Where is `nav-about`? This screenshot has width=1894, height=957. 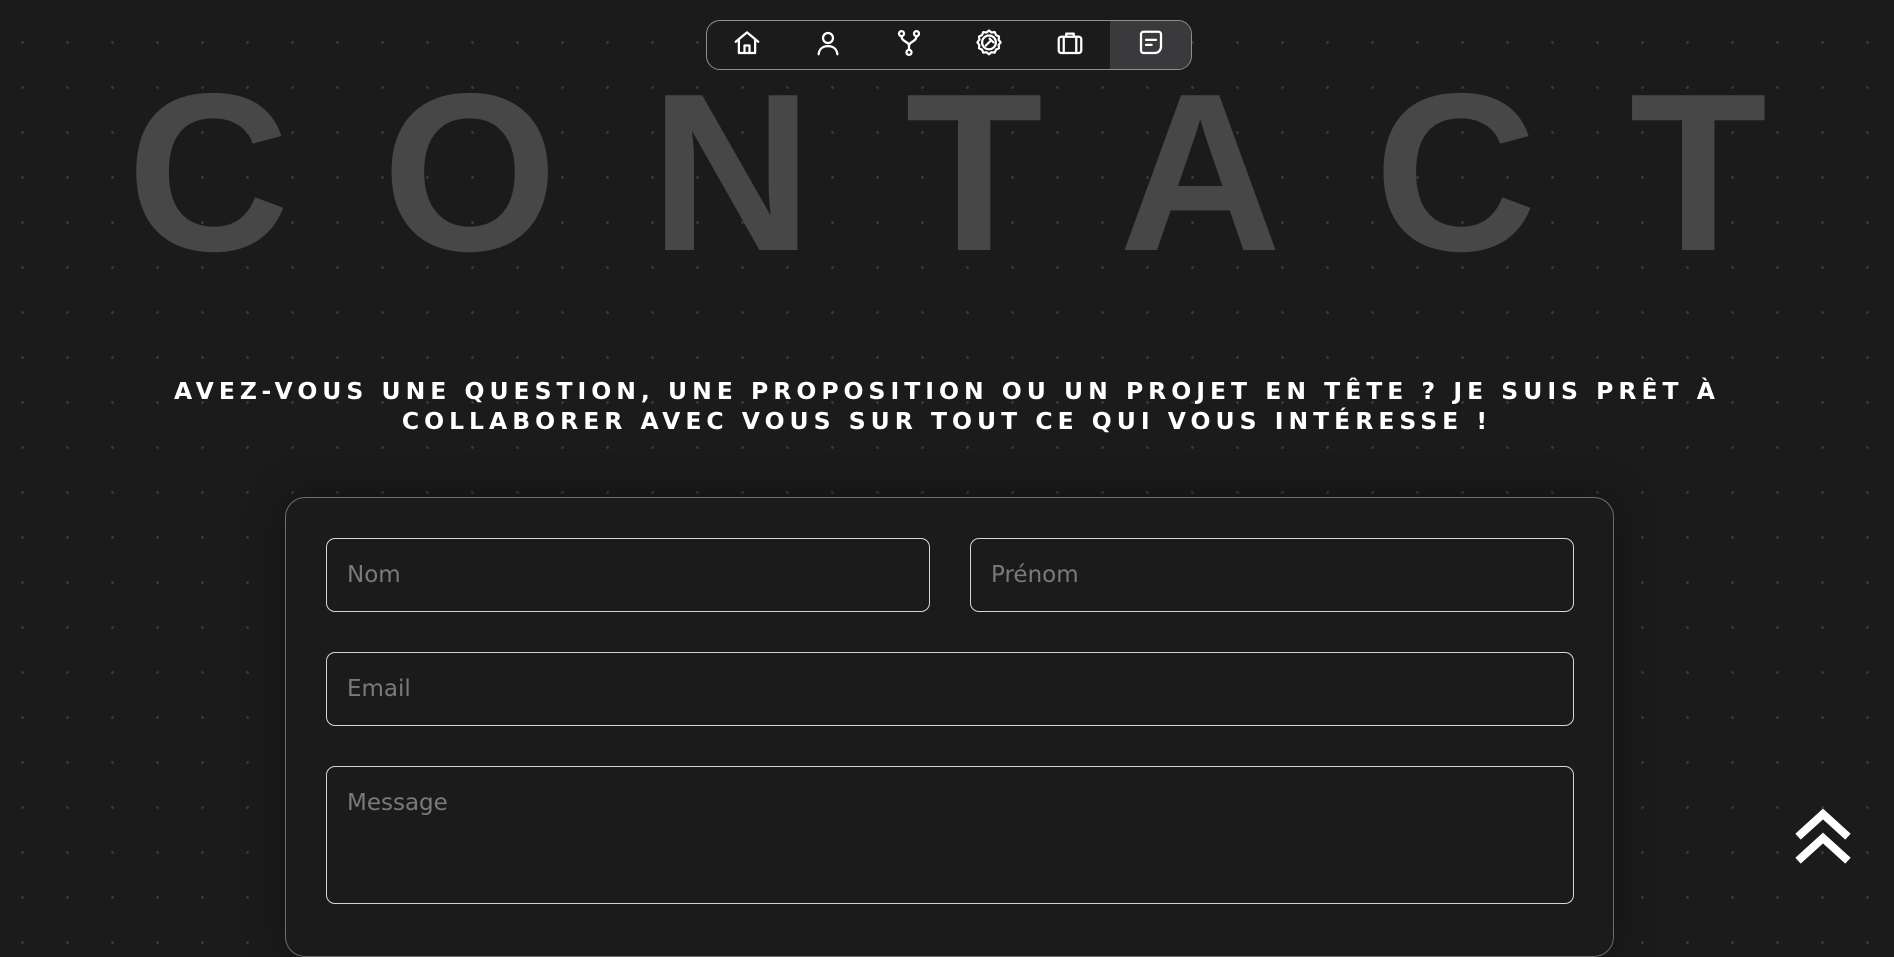
nav-about is located at coordinates (828, 45).